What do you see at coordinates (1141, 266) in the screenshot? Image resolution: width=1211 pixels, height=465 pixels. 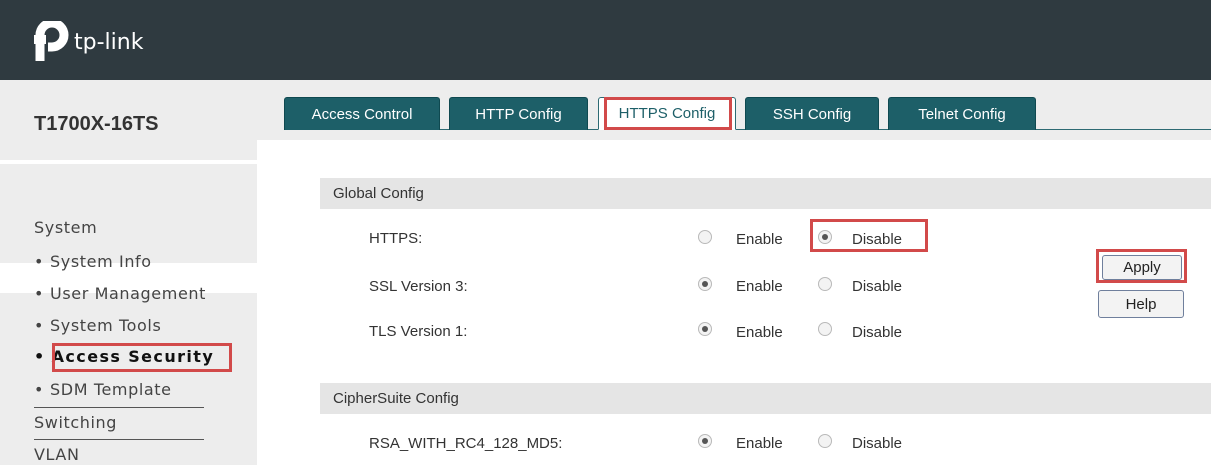 I see `highlight-apply-button` at bounding box center [1141, 266].